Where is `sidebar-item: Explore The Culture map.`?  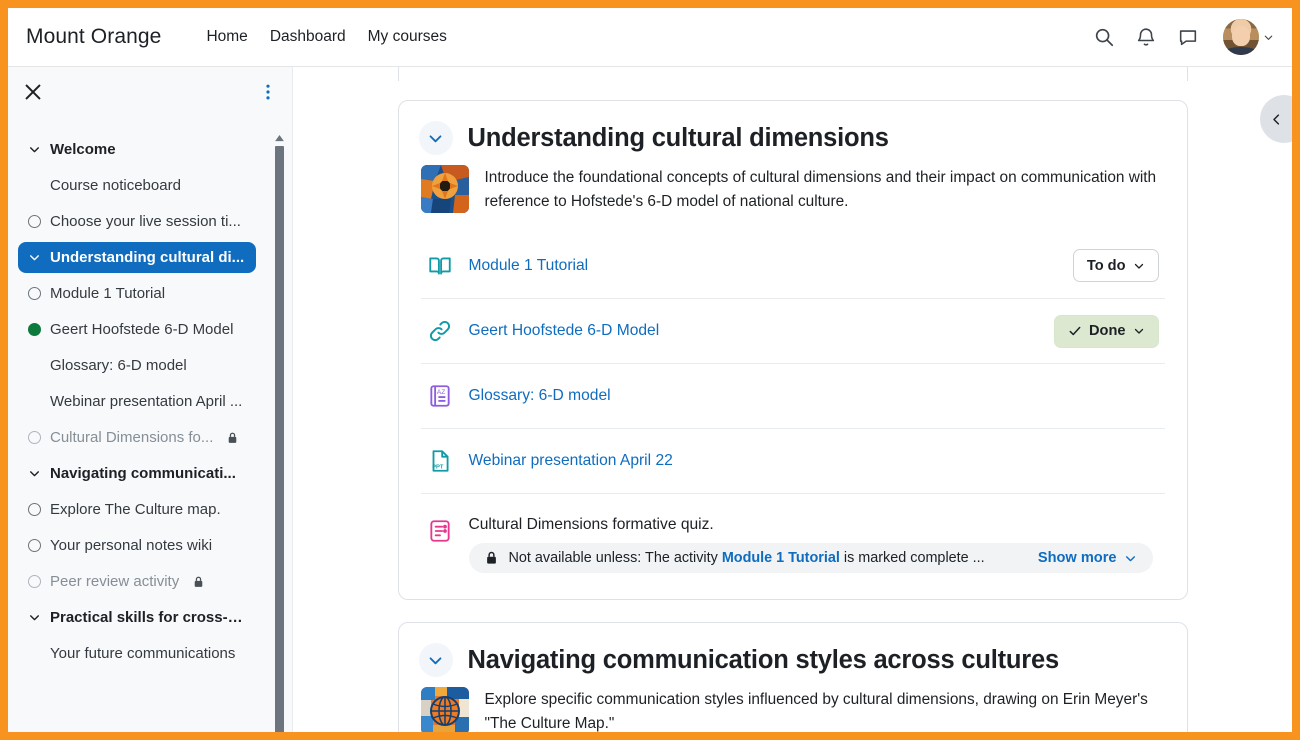 sidebar-item: Explore The Culture map. is located at coordinates (137, 509).